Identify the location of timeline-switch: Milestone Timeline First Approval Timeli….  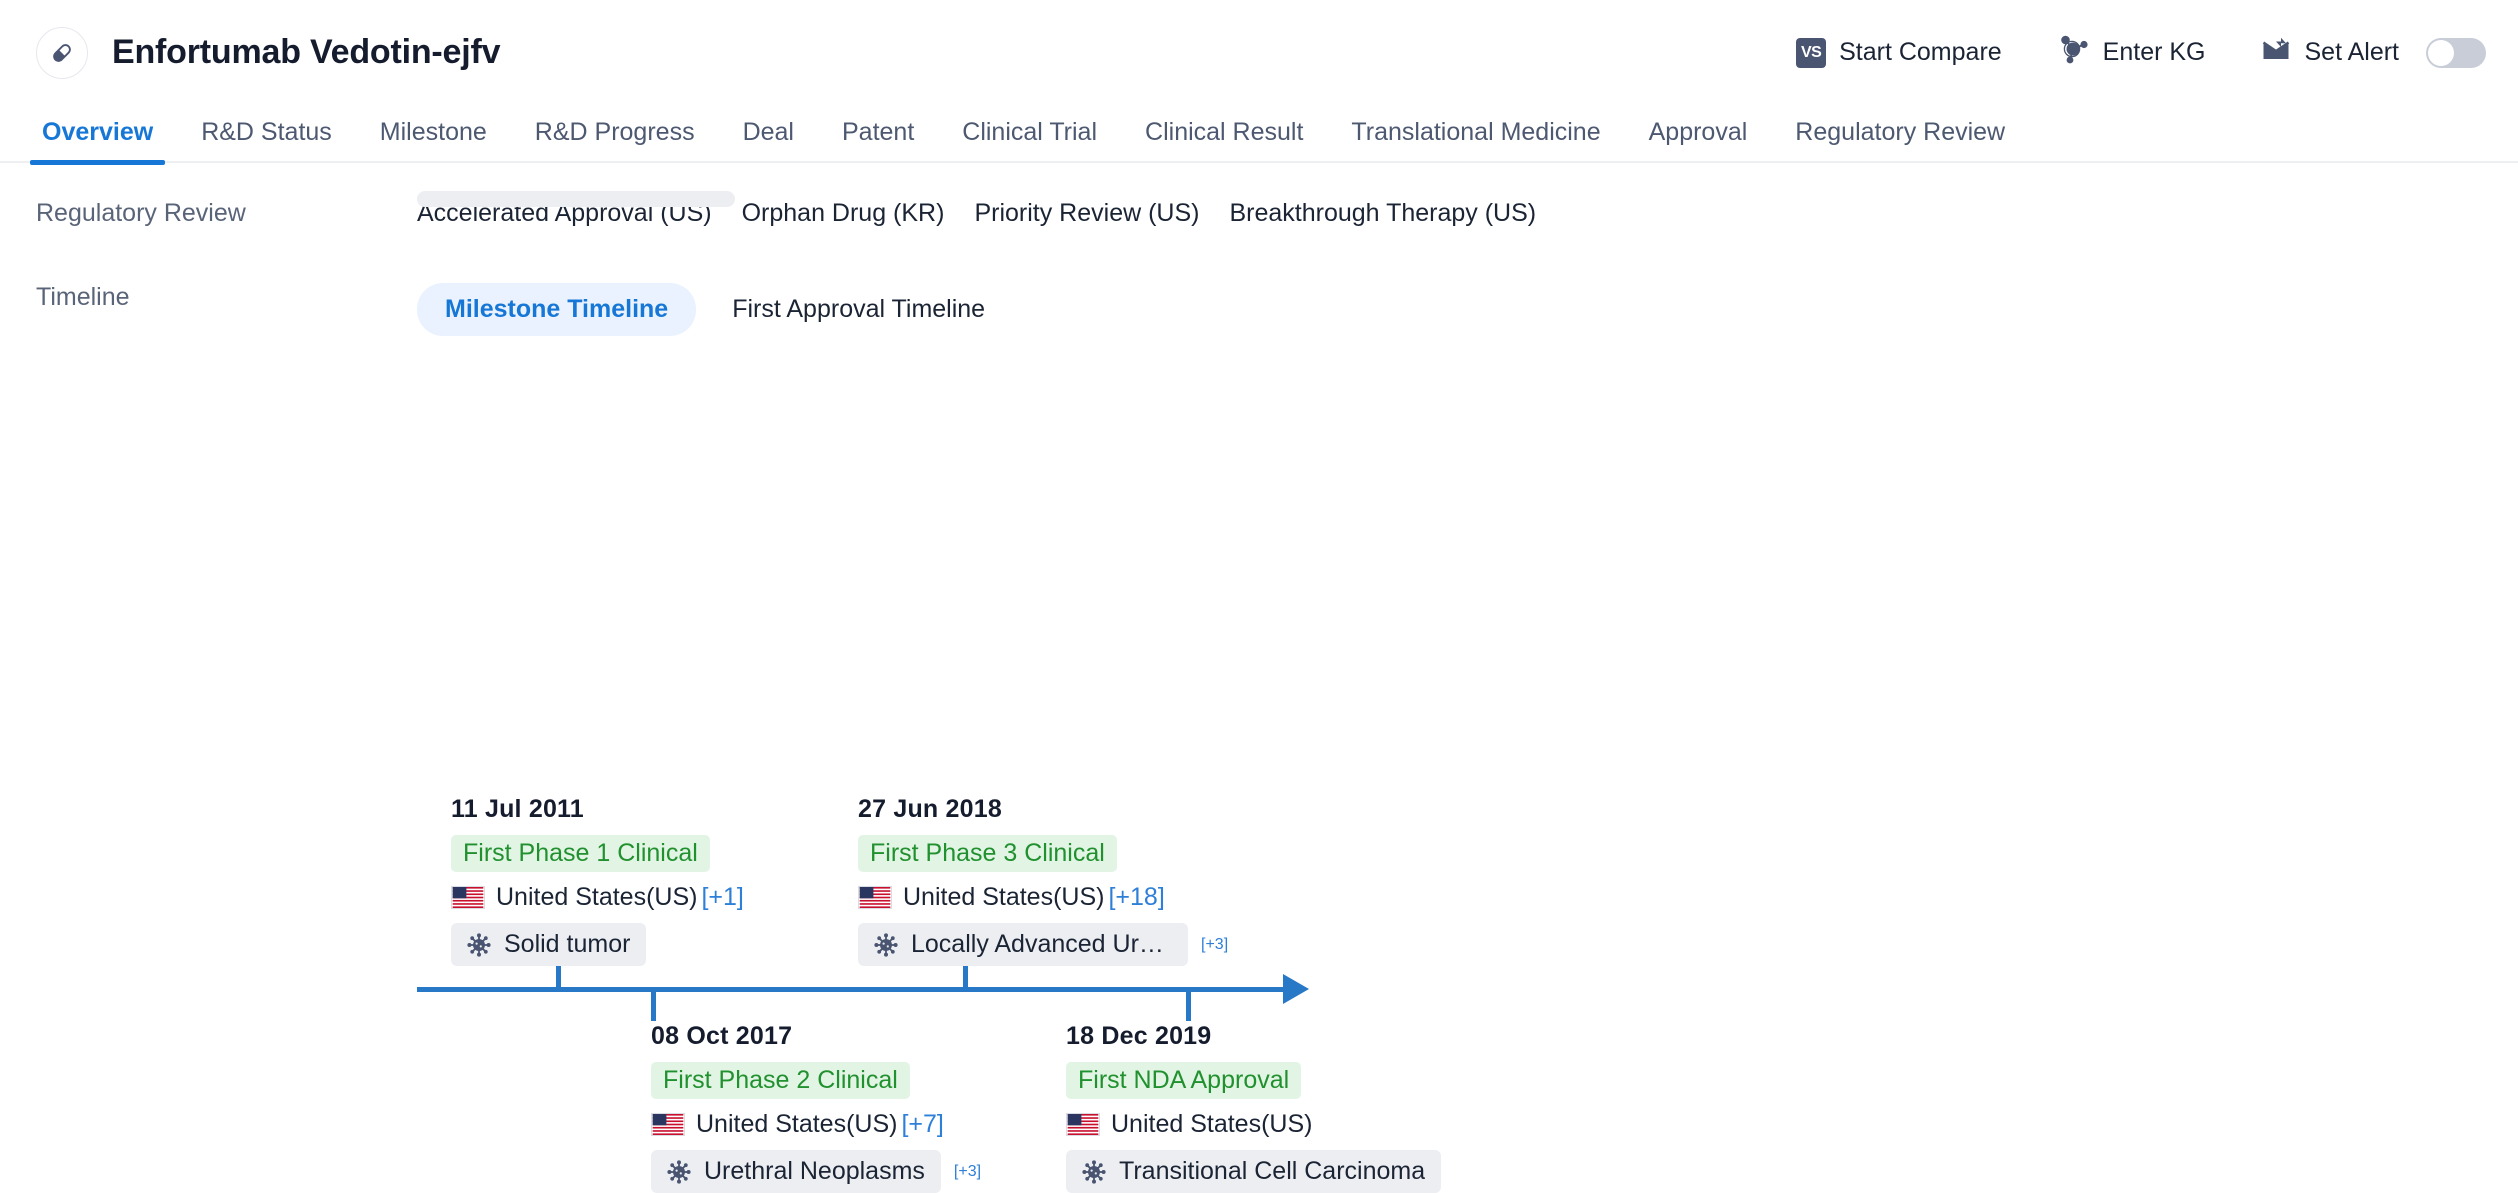
(1467, 309).